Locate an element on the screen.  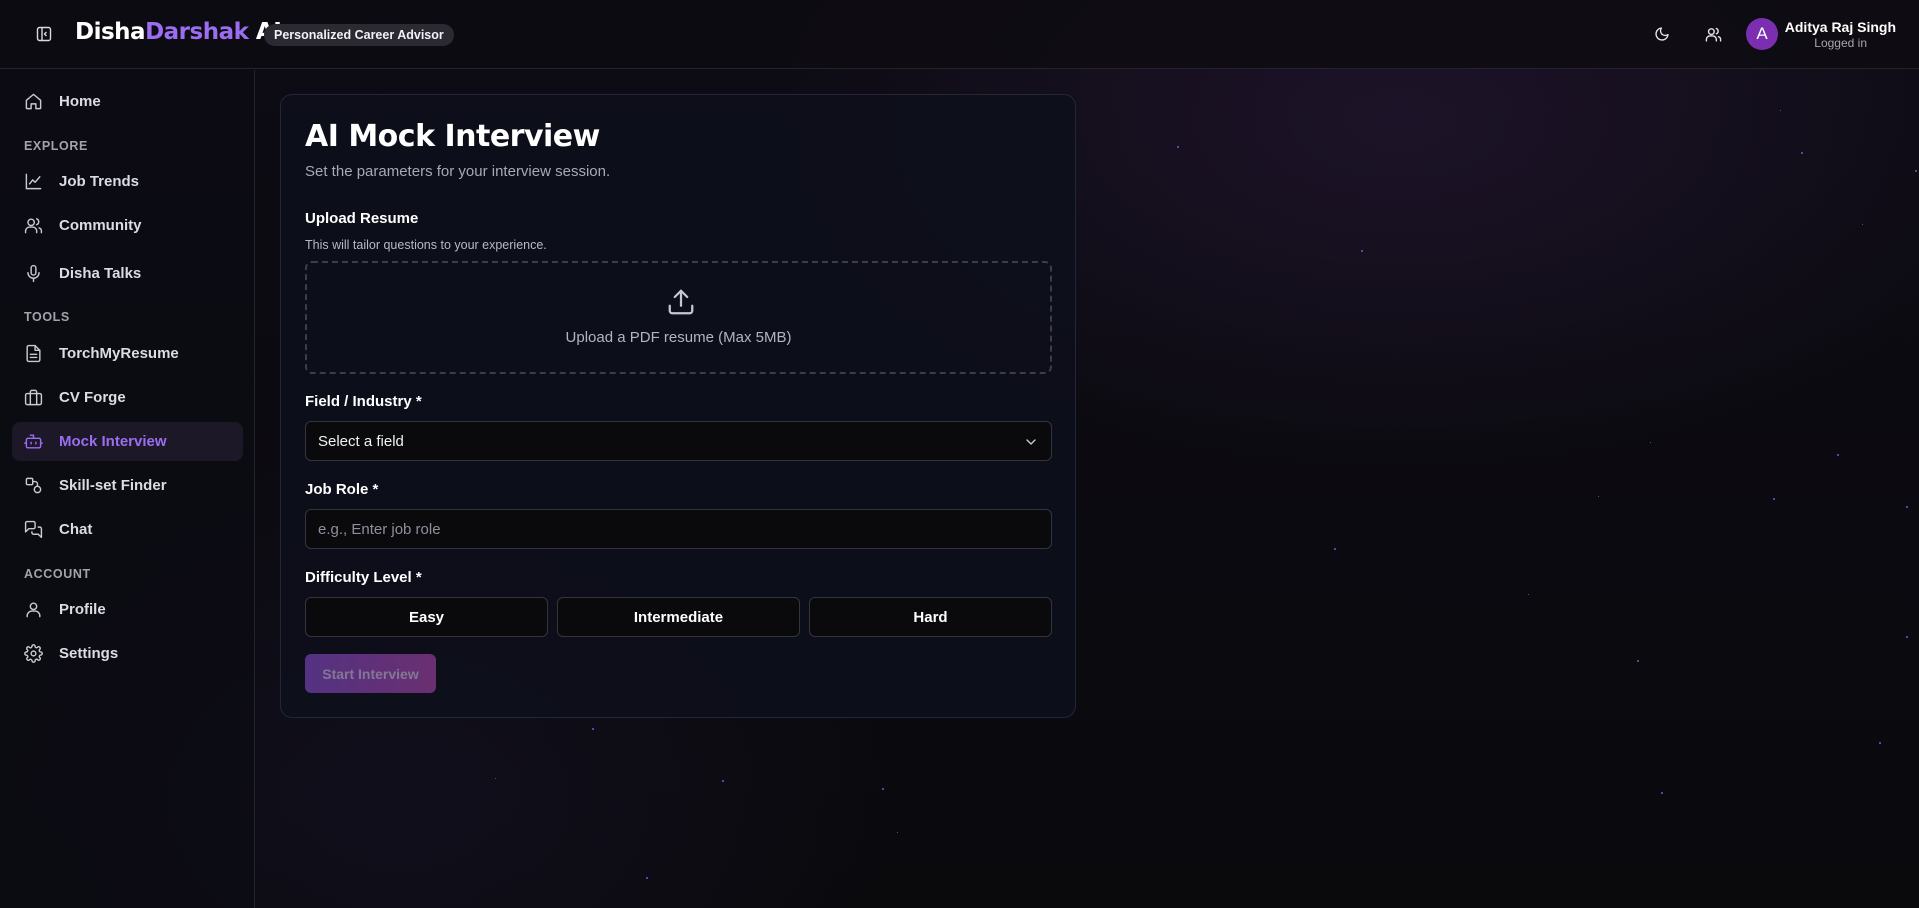
bot-icon is located at coordinates (33, 441).